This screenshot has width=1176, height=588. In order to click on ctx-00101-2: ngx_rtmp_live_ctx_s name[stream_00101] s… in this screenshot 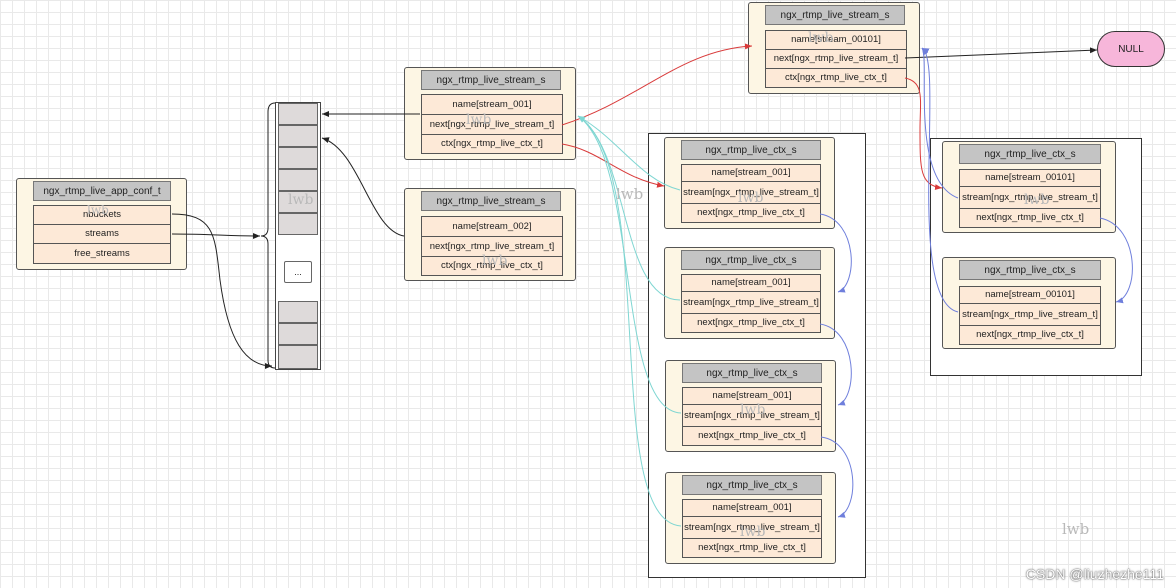, I will do `click(1029, 303)`.